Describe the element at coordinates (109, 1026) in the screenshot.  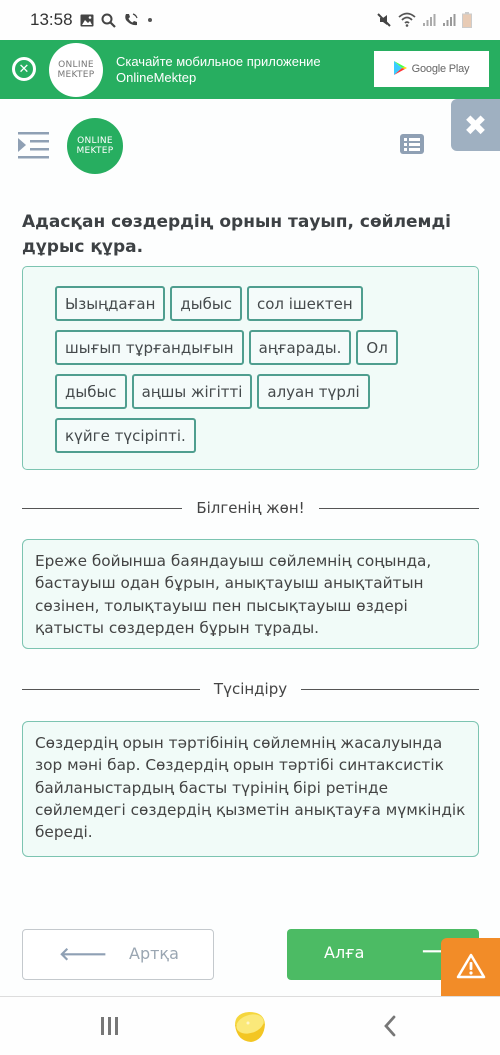
I see `recent-apps-icon` at that location.